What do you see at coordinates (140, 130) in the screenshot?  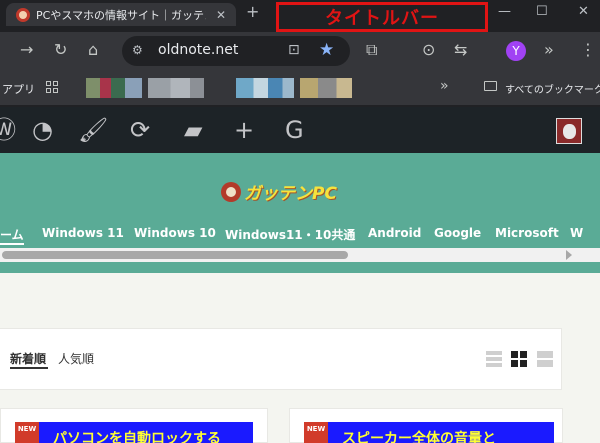 I see `updates-icon: ⟳` at bounding box center [140, 130].